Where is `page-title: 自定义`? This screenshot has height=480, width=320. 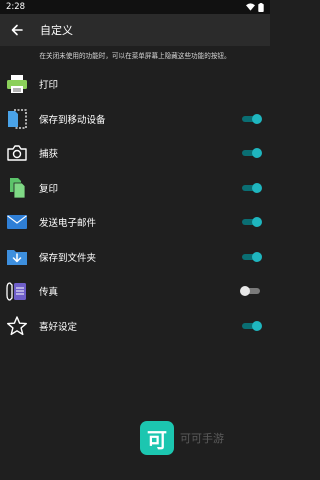 page-title: 自定义 is located at coordinates (56, 30).